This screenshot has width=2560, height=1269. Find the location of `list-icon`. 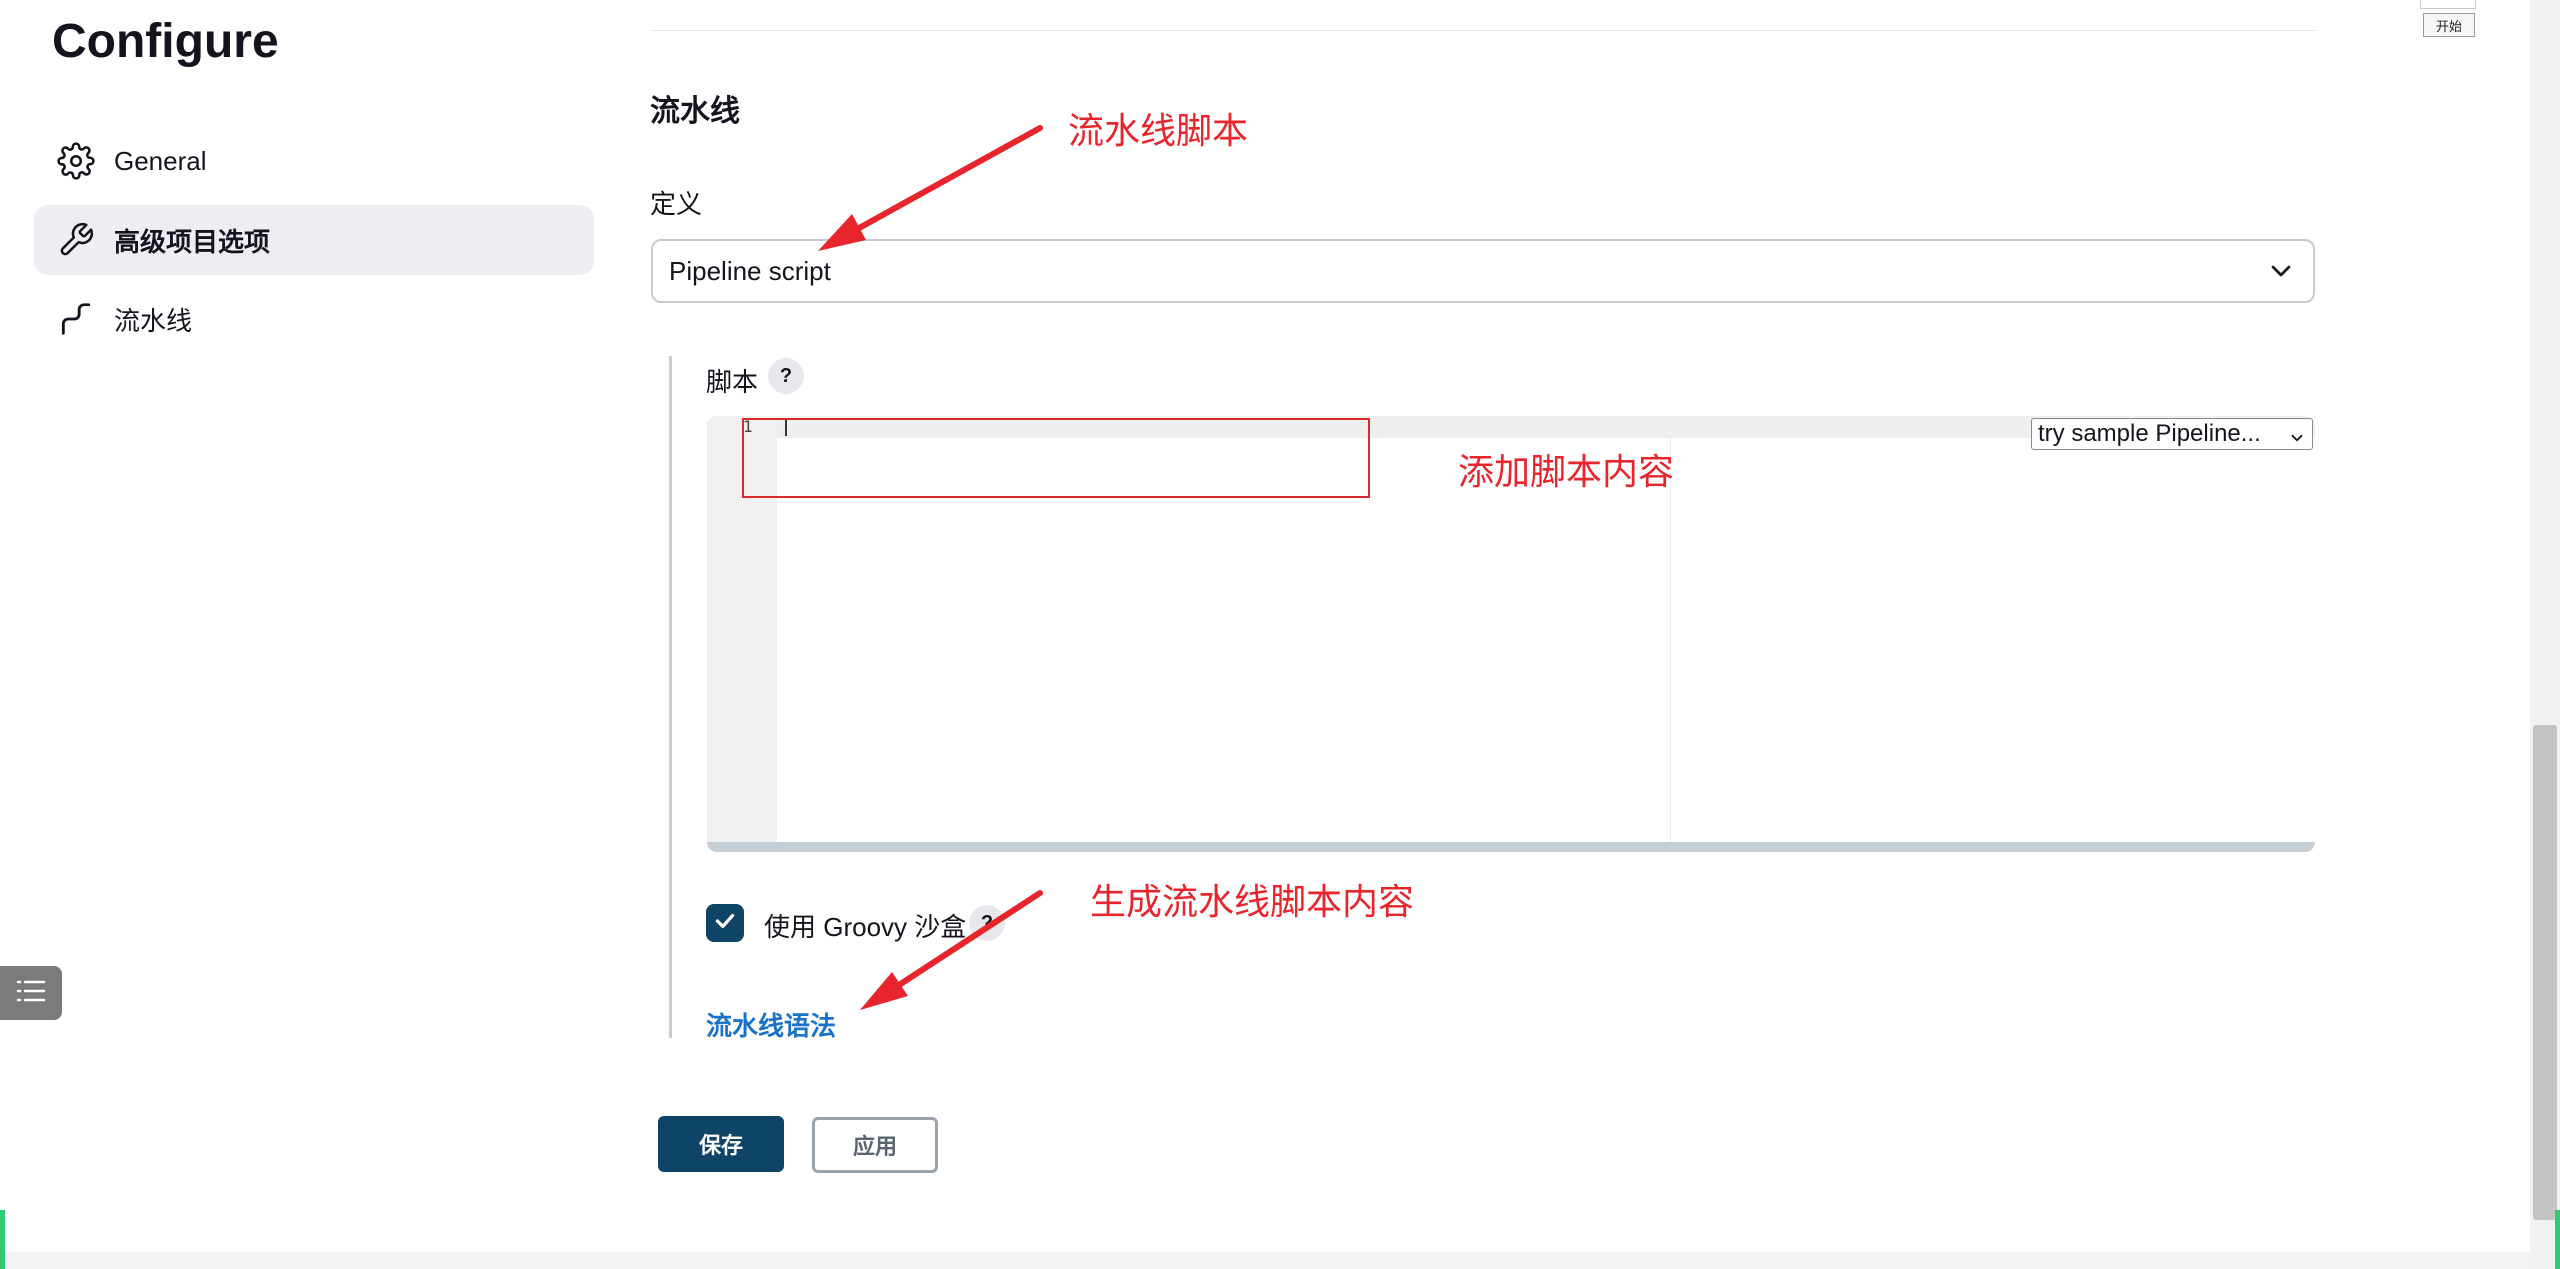

list-icon is located at coordinates (31, 993).